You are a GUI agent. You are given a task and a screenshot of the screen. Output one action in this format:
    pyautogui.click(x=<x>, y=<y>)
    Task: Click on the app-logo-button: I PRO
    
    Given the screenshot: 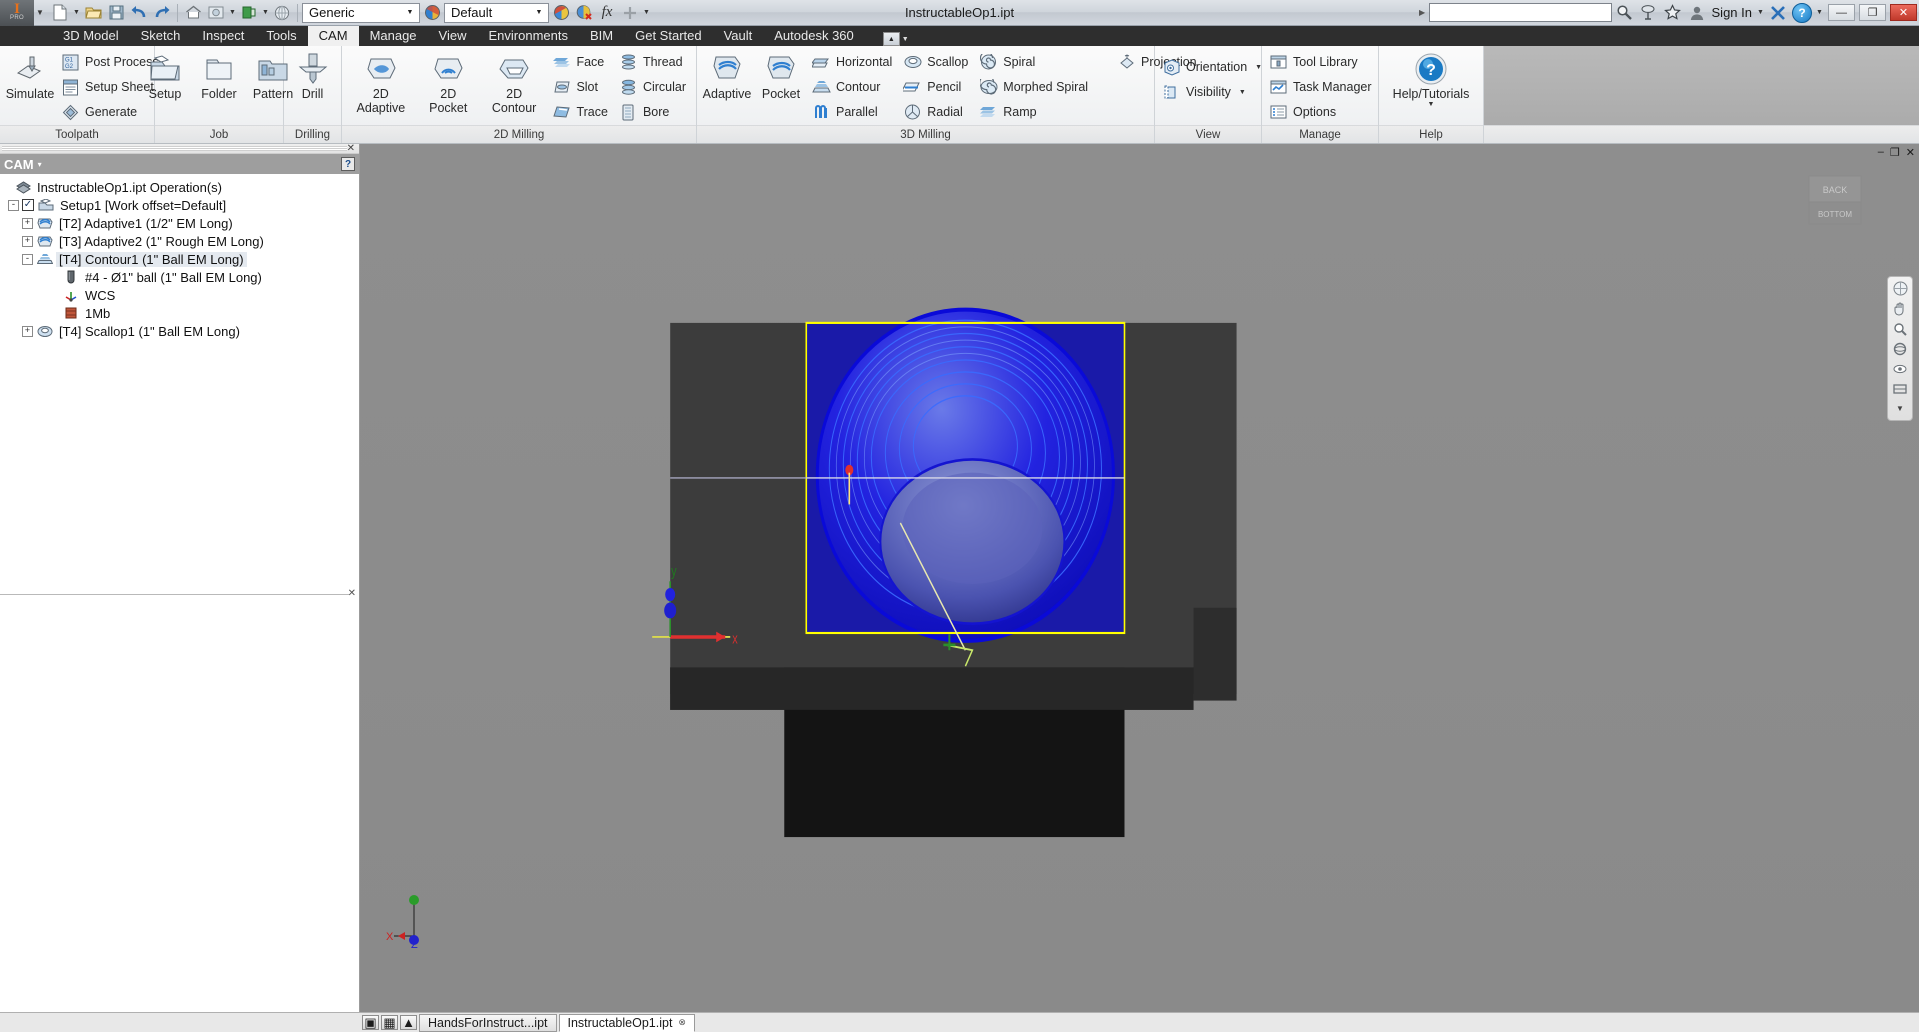 What is the action you would take?
    pyautogui.click(x=17, y=13)
    